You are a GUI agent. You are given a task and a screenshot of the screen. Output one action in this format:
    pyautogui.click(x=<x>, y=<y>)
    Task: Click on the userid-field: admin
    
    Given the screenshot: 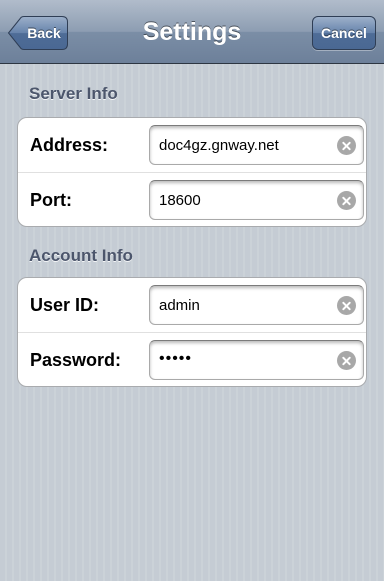 What is the action you would take?
    pyautogui.click(x=256, y=305)
    